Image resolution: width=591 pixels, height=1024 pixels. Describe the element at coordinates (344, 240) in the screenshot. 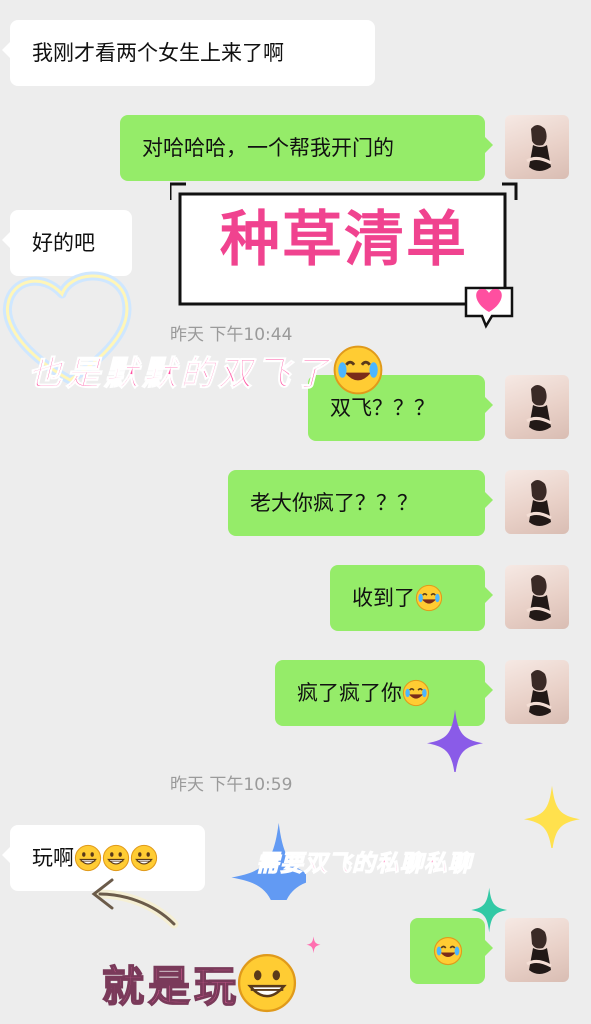

I see `overlay-title: 种草清单` at that location.